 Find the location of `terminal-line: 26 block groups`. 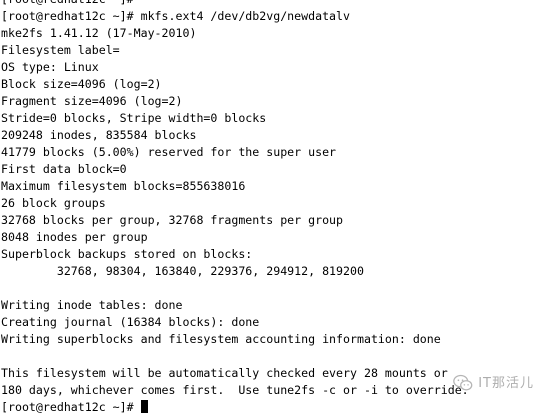

terminal-line: 26 block groups is located at coordinates (53, 203).